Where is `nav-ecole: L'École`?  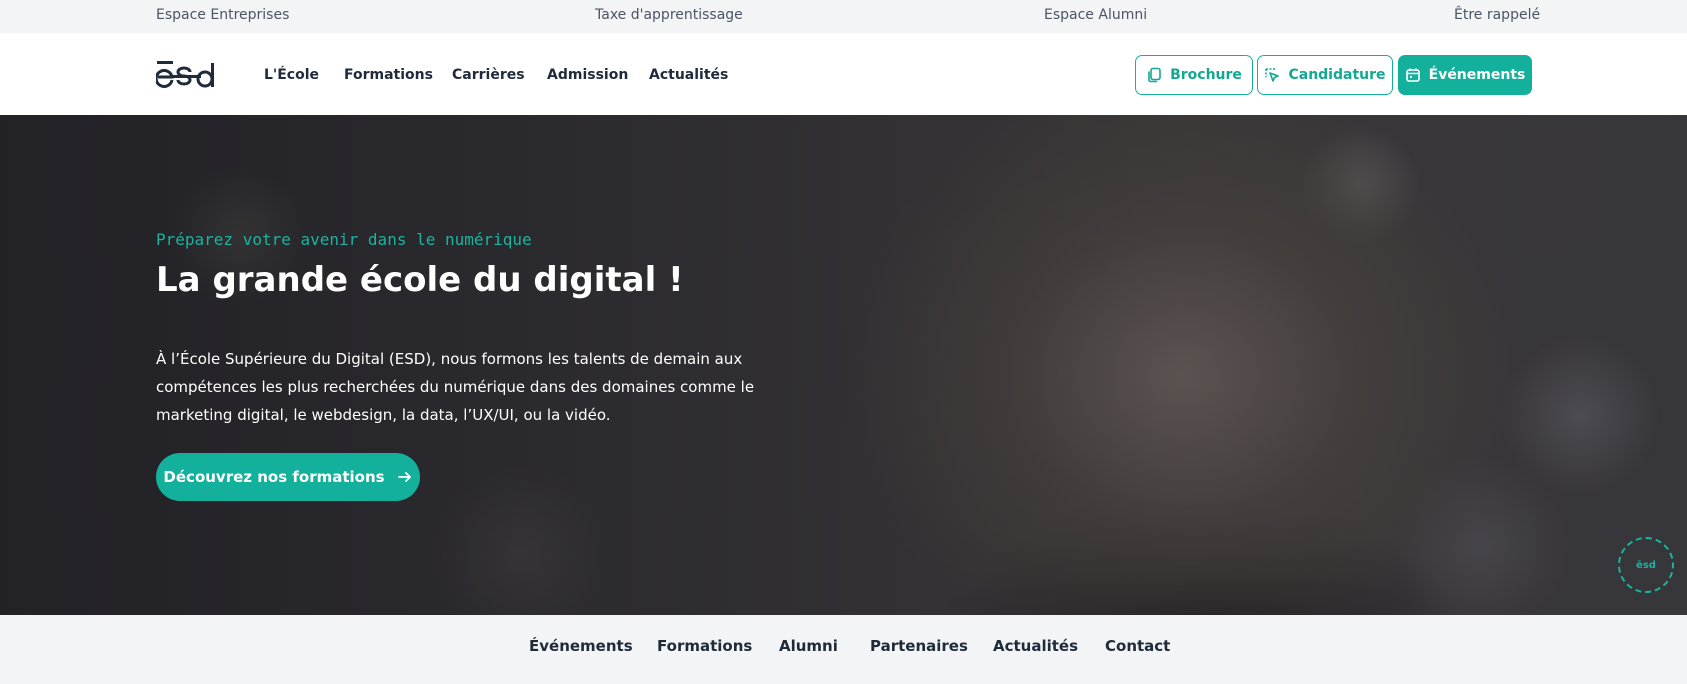 nav-ecole: L'École is located at coordinates (291, 75).